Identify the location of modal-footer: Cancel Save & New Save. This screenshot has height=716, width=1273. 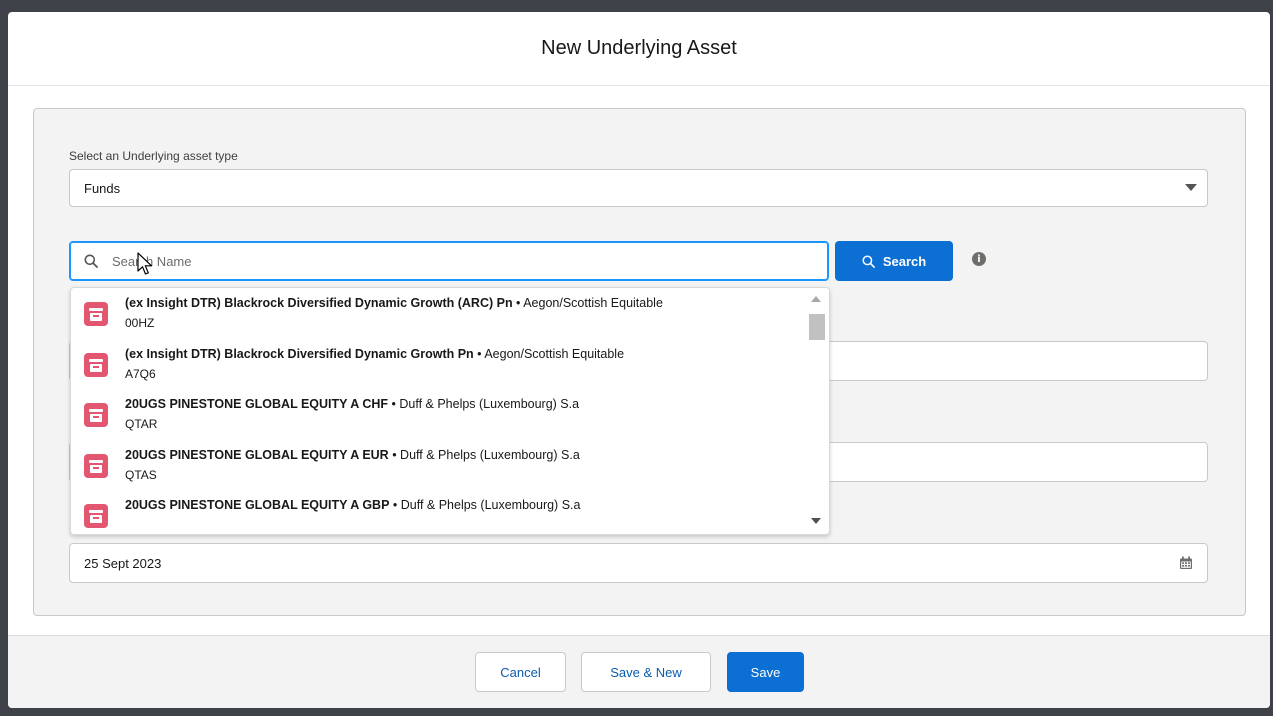
(639, 671).